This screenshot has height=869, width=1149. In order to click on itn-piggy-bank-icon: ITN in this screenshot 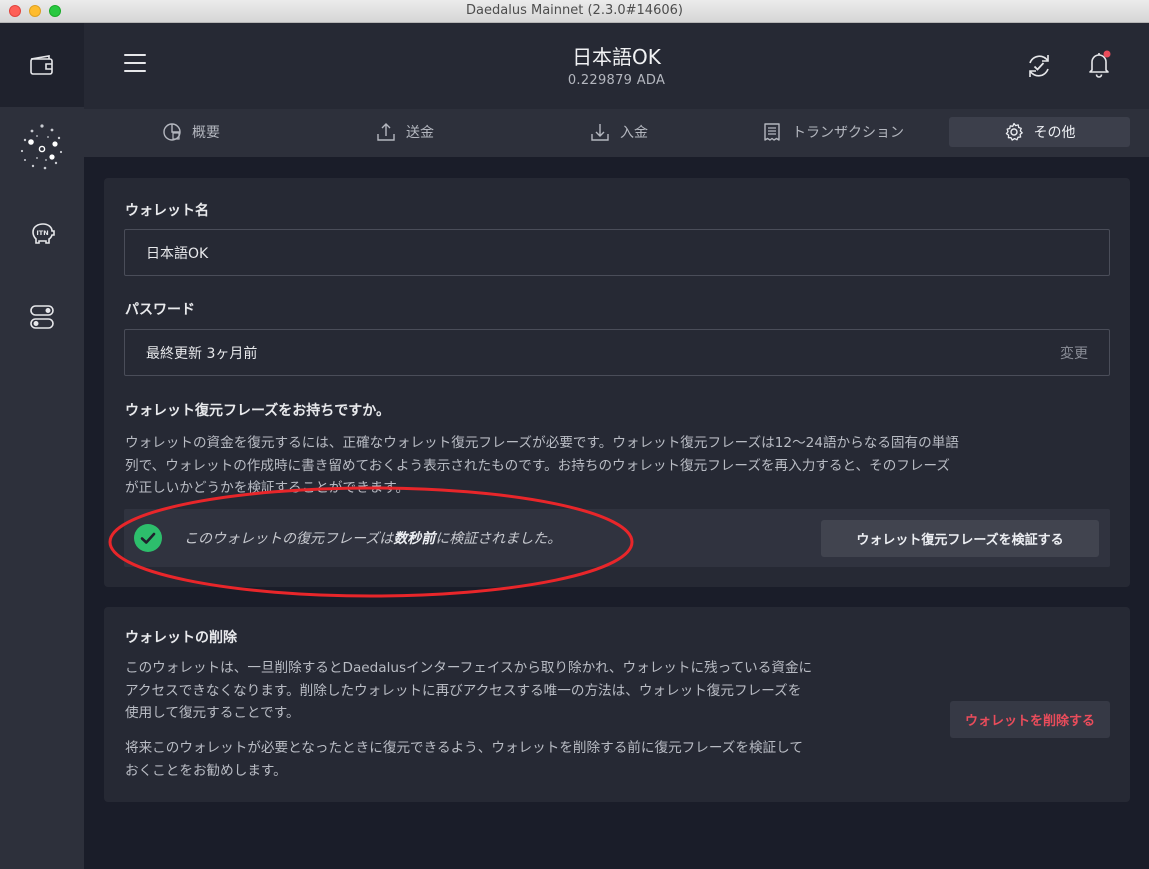, I will do `click(43, 233)`.